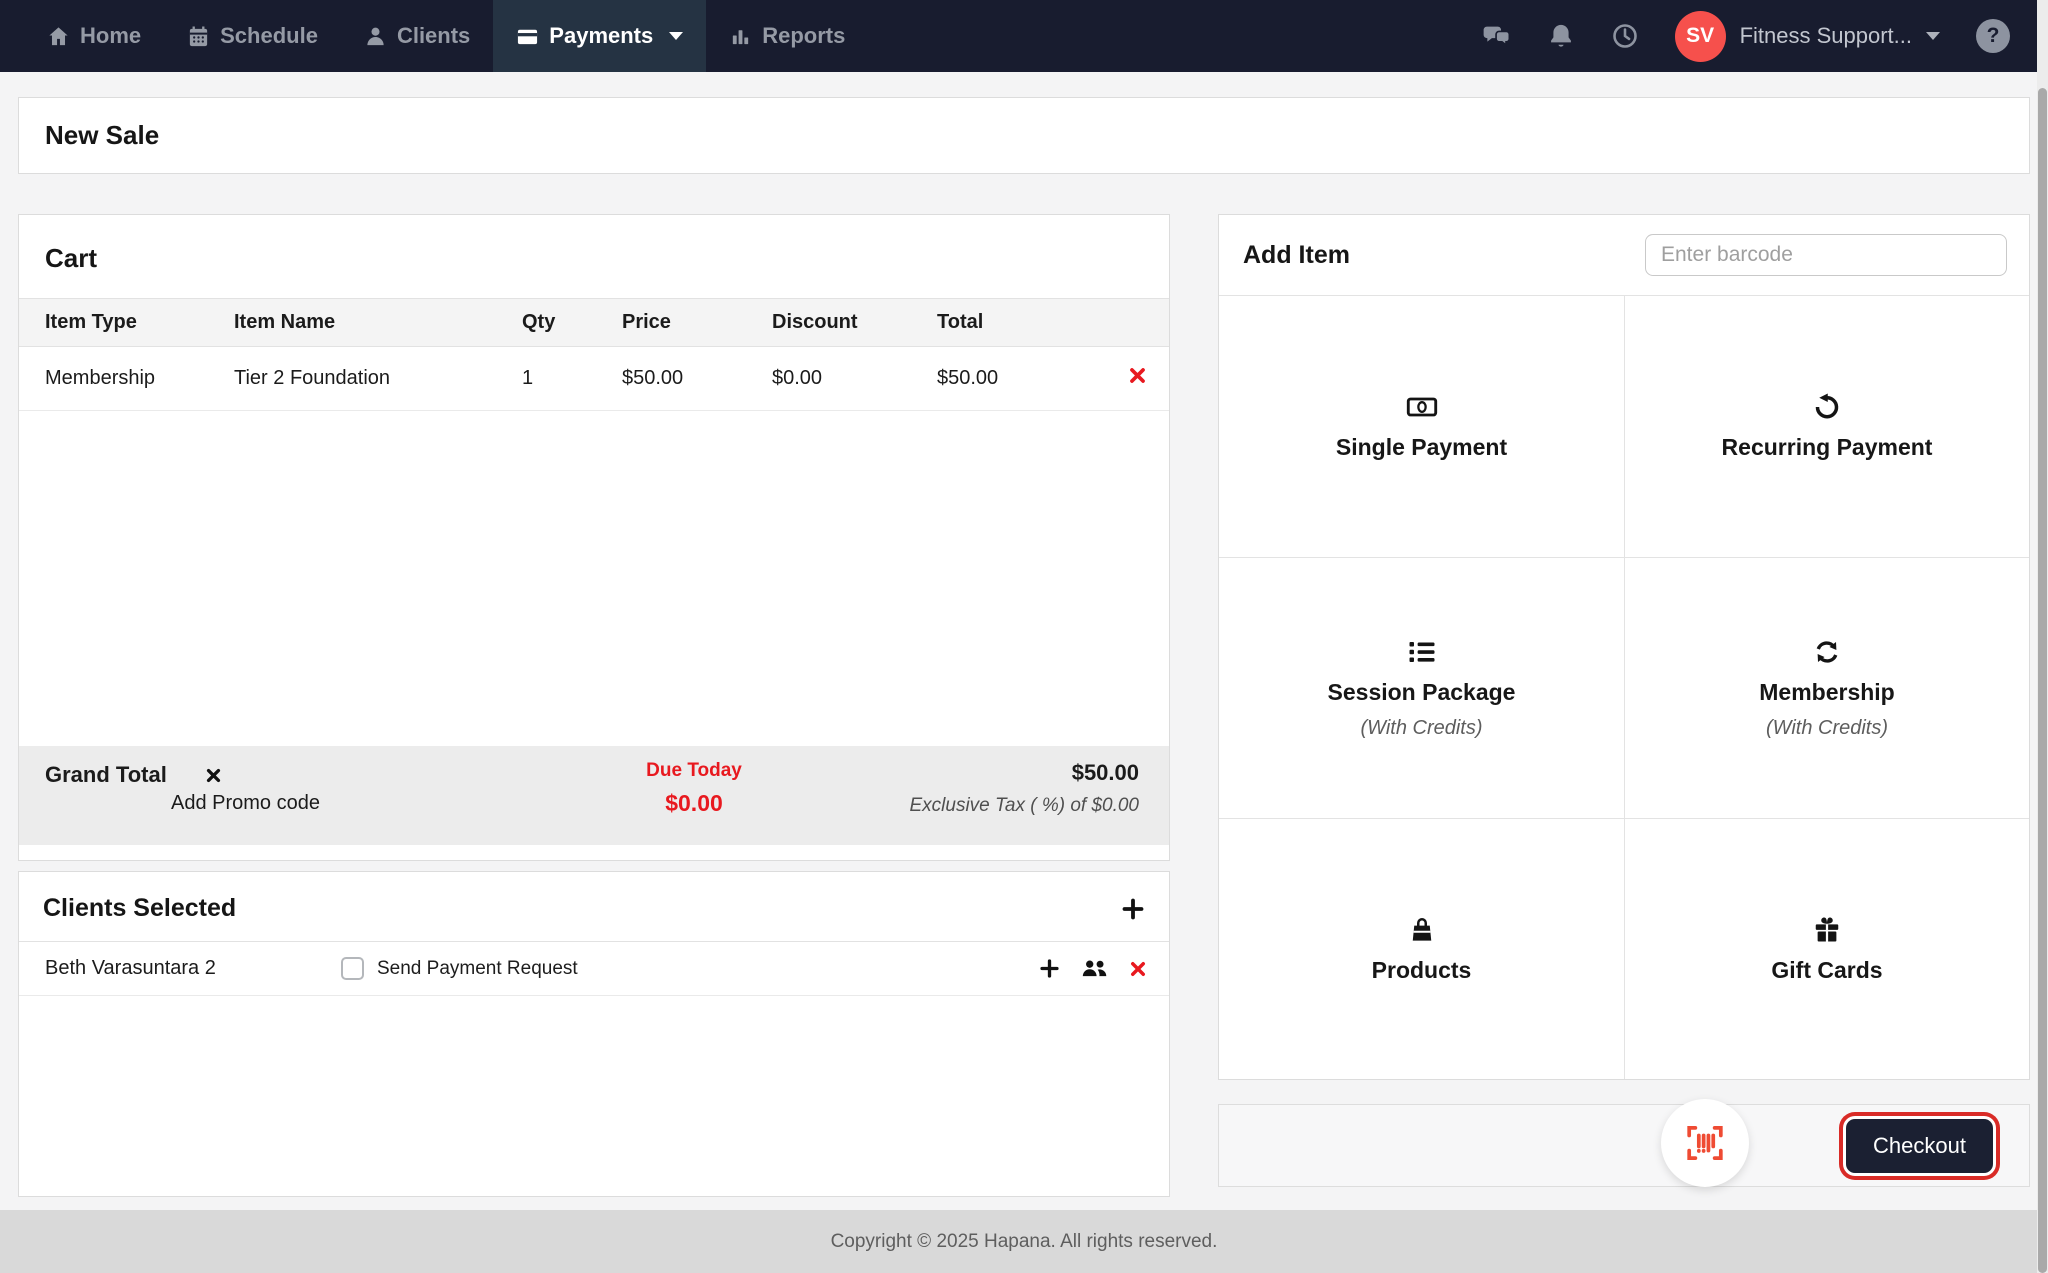 The width and height of the screenshot is (2048, 1273). I want to click on avatar: SV, so click(1700, 36).